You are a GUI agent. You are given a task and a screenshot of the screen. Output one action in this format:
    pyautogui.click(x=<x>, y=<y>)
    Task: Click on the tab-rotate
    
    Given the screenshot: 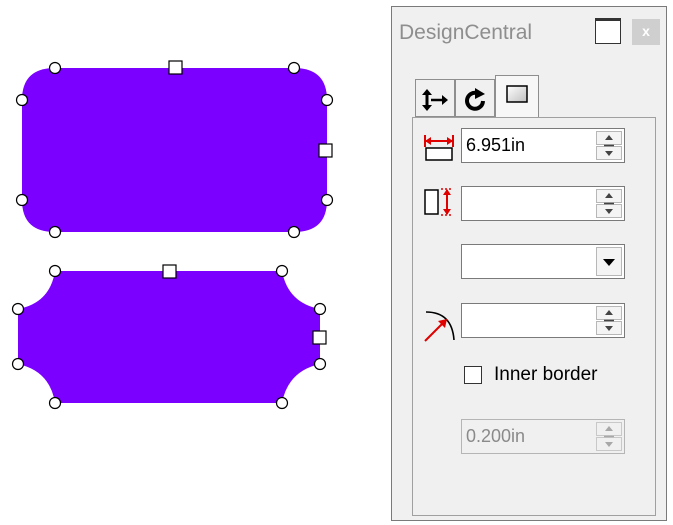 What is the action you would take?
    pyautogui.click(x=475, y=98)
    